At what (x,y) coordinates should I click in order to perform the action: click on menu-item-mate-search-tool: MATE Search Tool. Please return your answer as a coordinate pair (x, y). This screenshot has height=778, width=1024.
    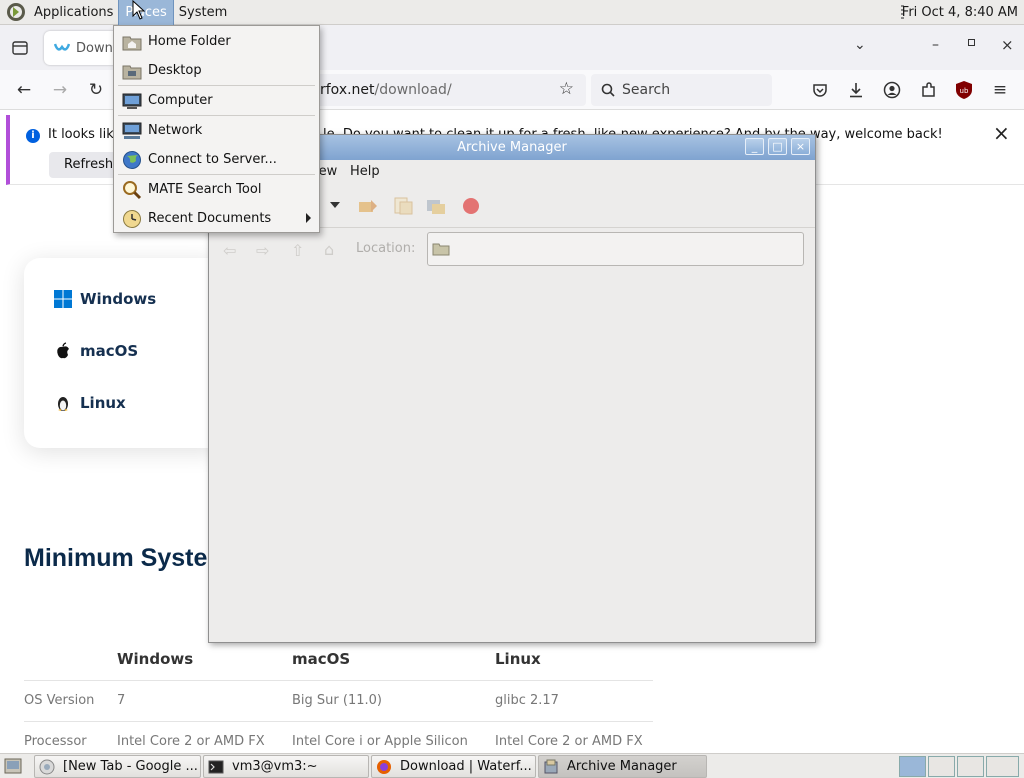
    Looking at the image, I should click on (216, 189).